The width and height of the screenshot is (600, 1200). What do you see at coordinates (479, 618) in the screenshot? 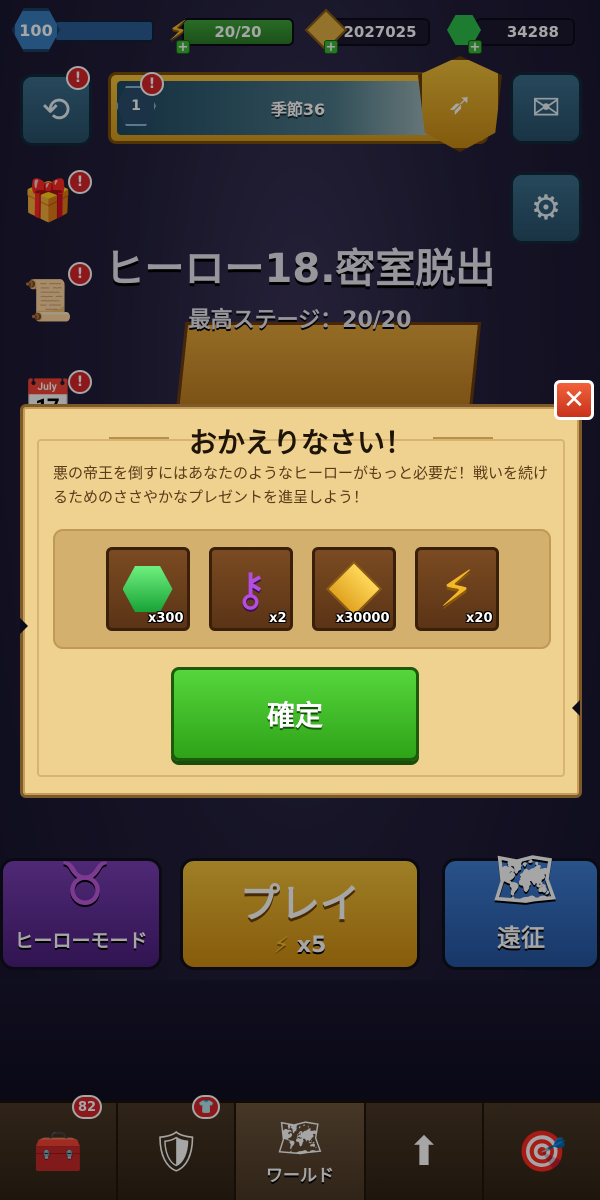
I see `reward-quantity: x20` at bounding box center [479, 618].